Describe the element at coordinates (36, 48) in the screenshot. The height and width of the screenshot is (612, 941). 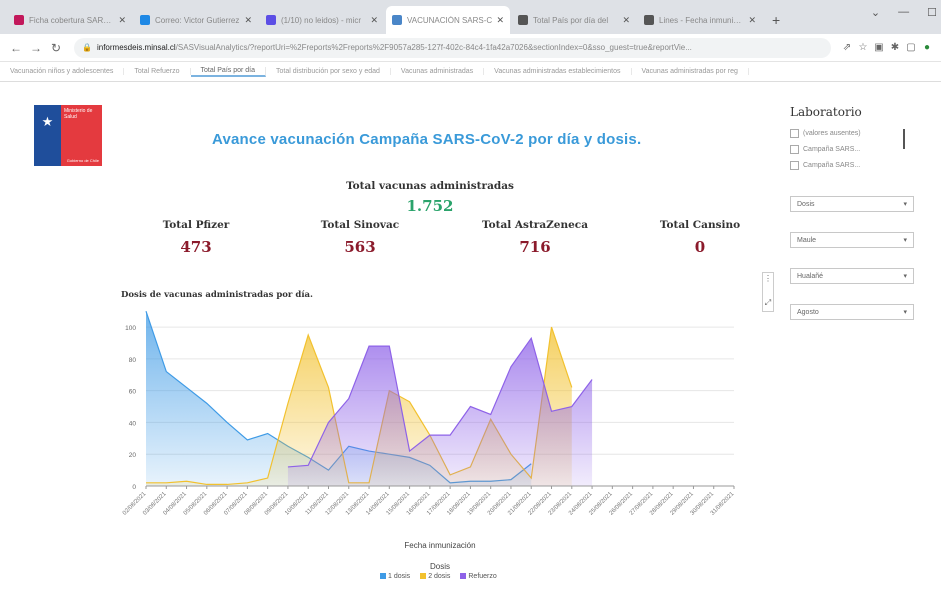
I see `forward-arrow-icon: →` at that location.